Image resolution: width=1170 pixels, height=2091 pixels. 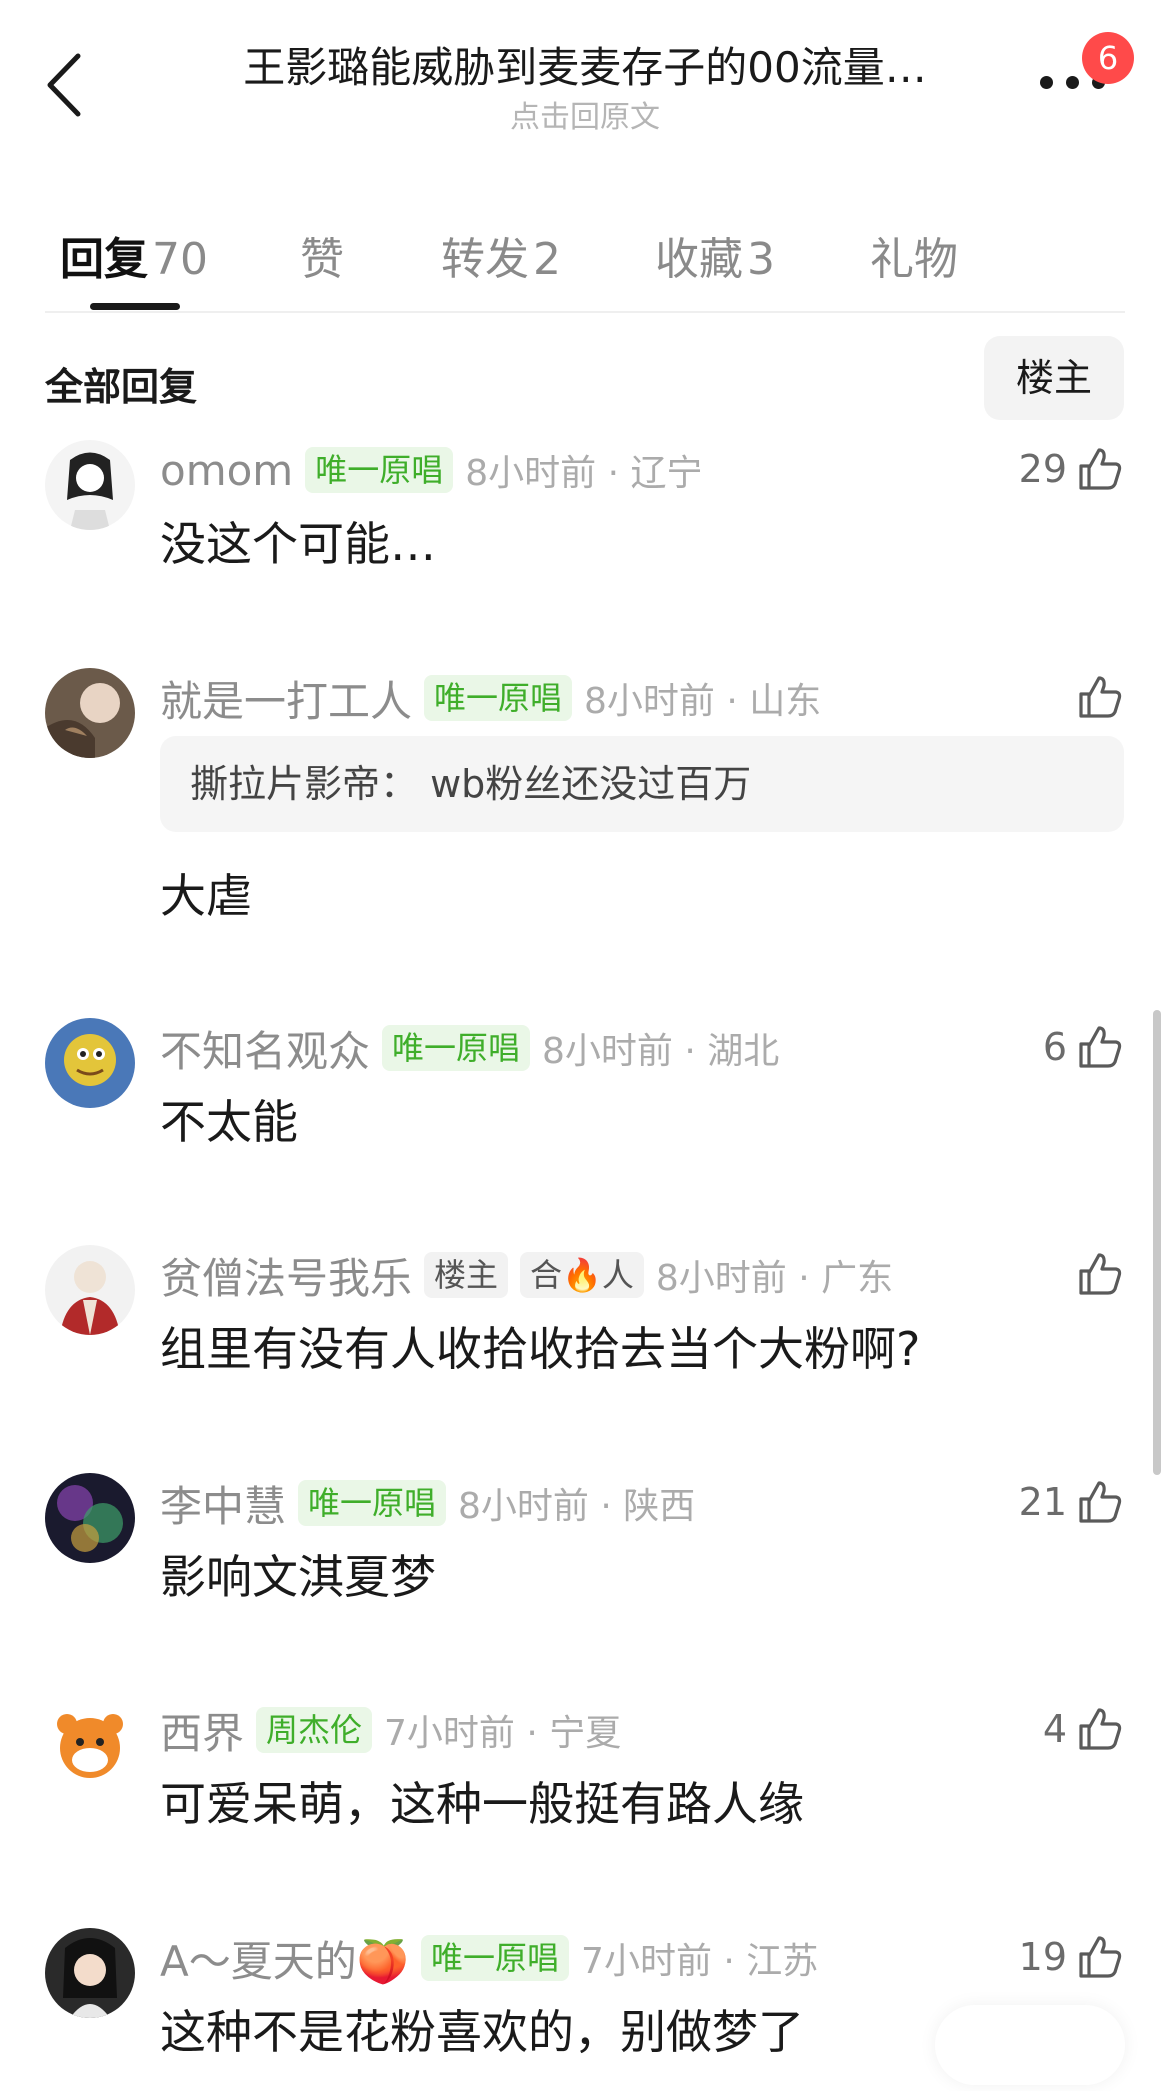 I want to click on comment-meta: A～夏天的🍑 唯一原唱 7小时前 · 江苏, so click(x=489, y=1958).